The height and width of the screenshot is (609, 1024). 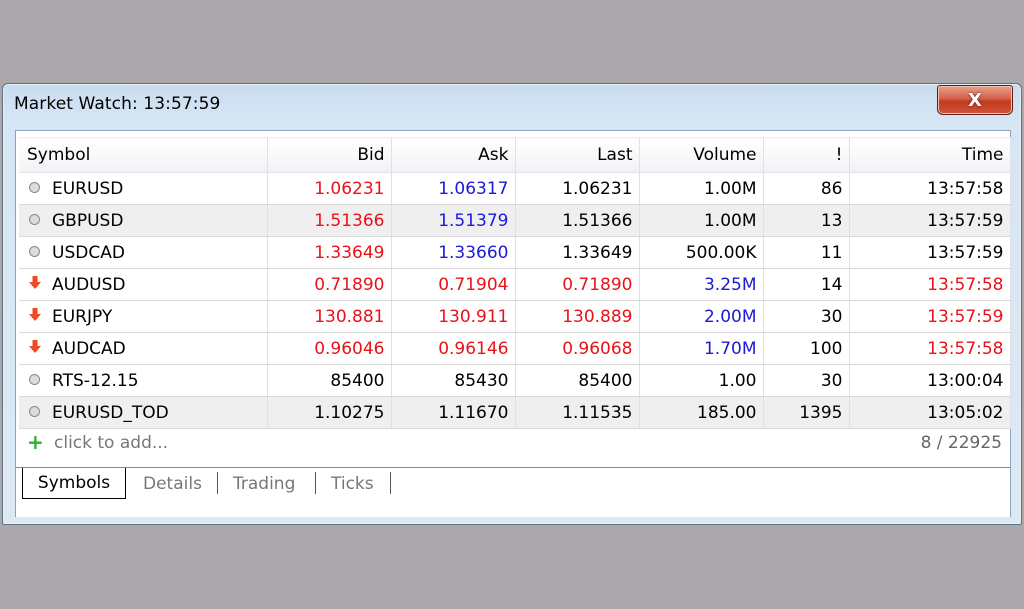 What do you see at coordinates (701, 316) in the screenshot?
I see `volume-cell: 2.00M` at bounding box center [701, 316].